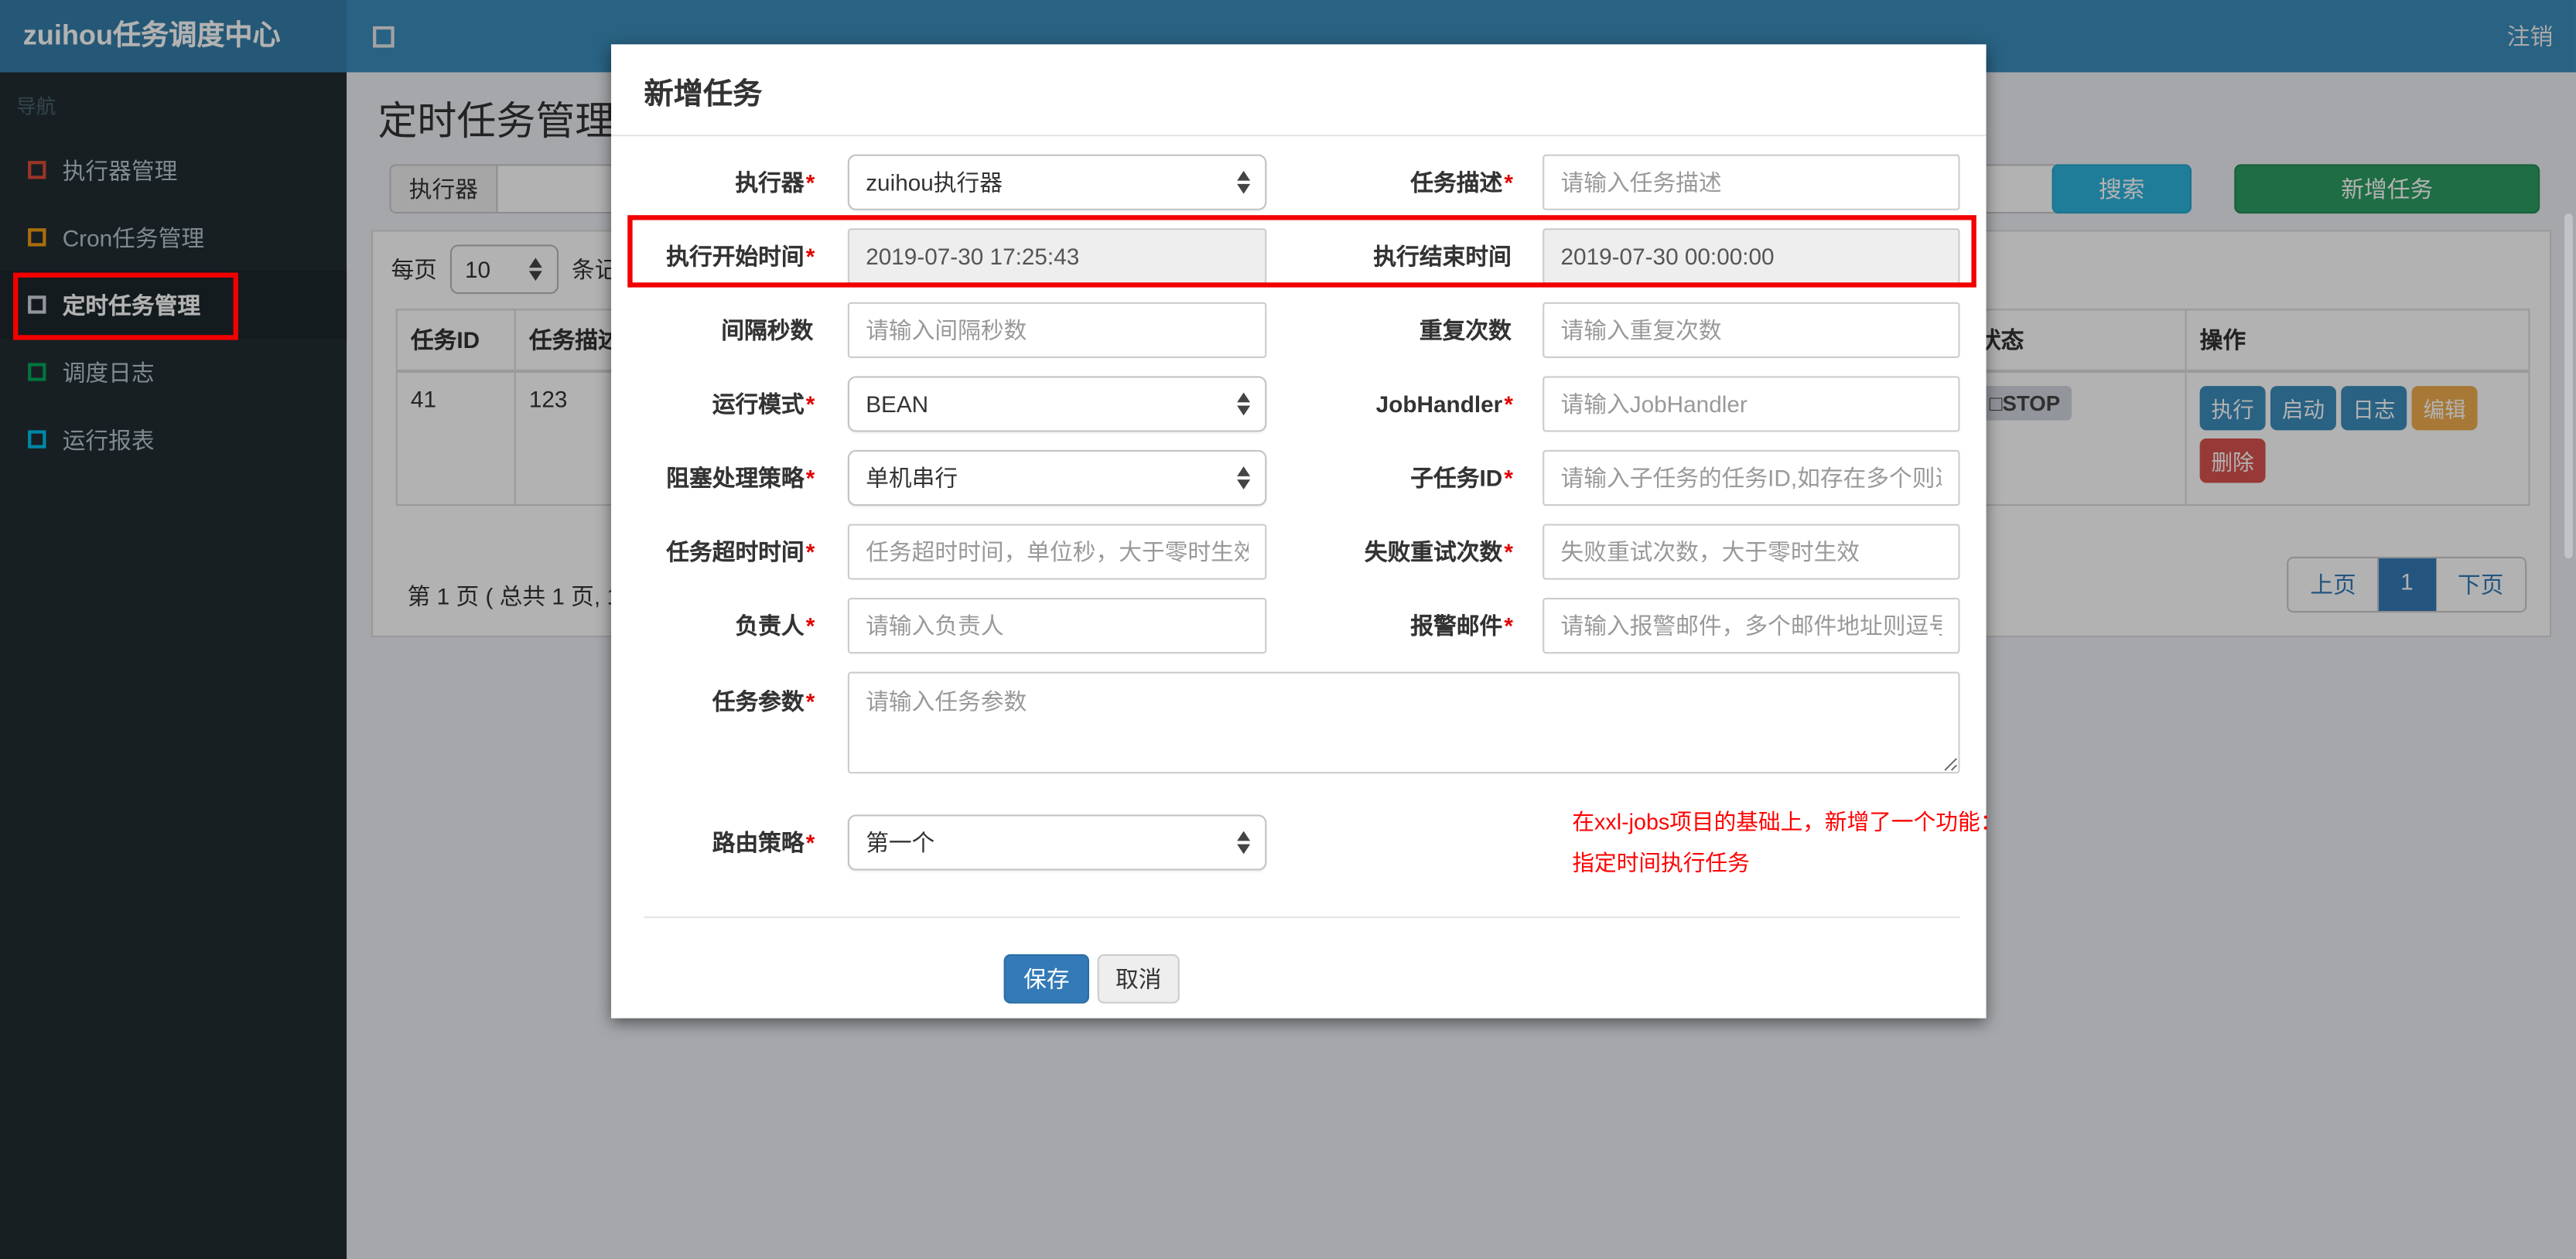 The width and height of the screenshot is (2576, 1259). Describe the element at coordinates (767, 329) in the screenshot. I see `interval-label: 间隔秒数` at that location.